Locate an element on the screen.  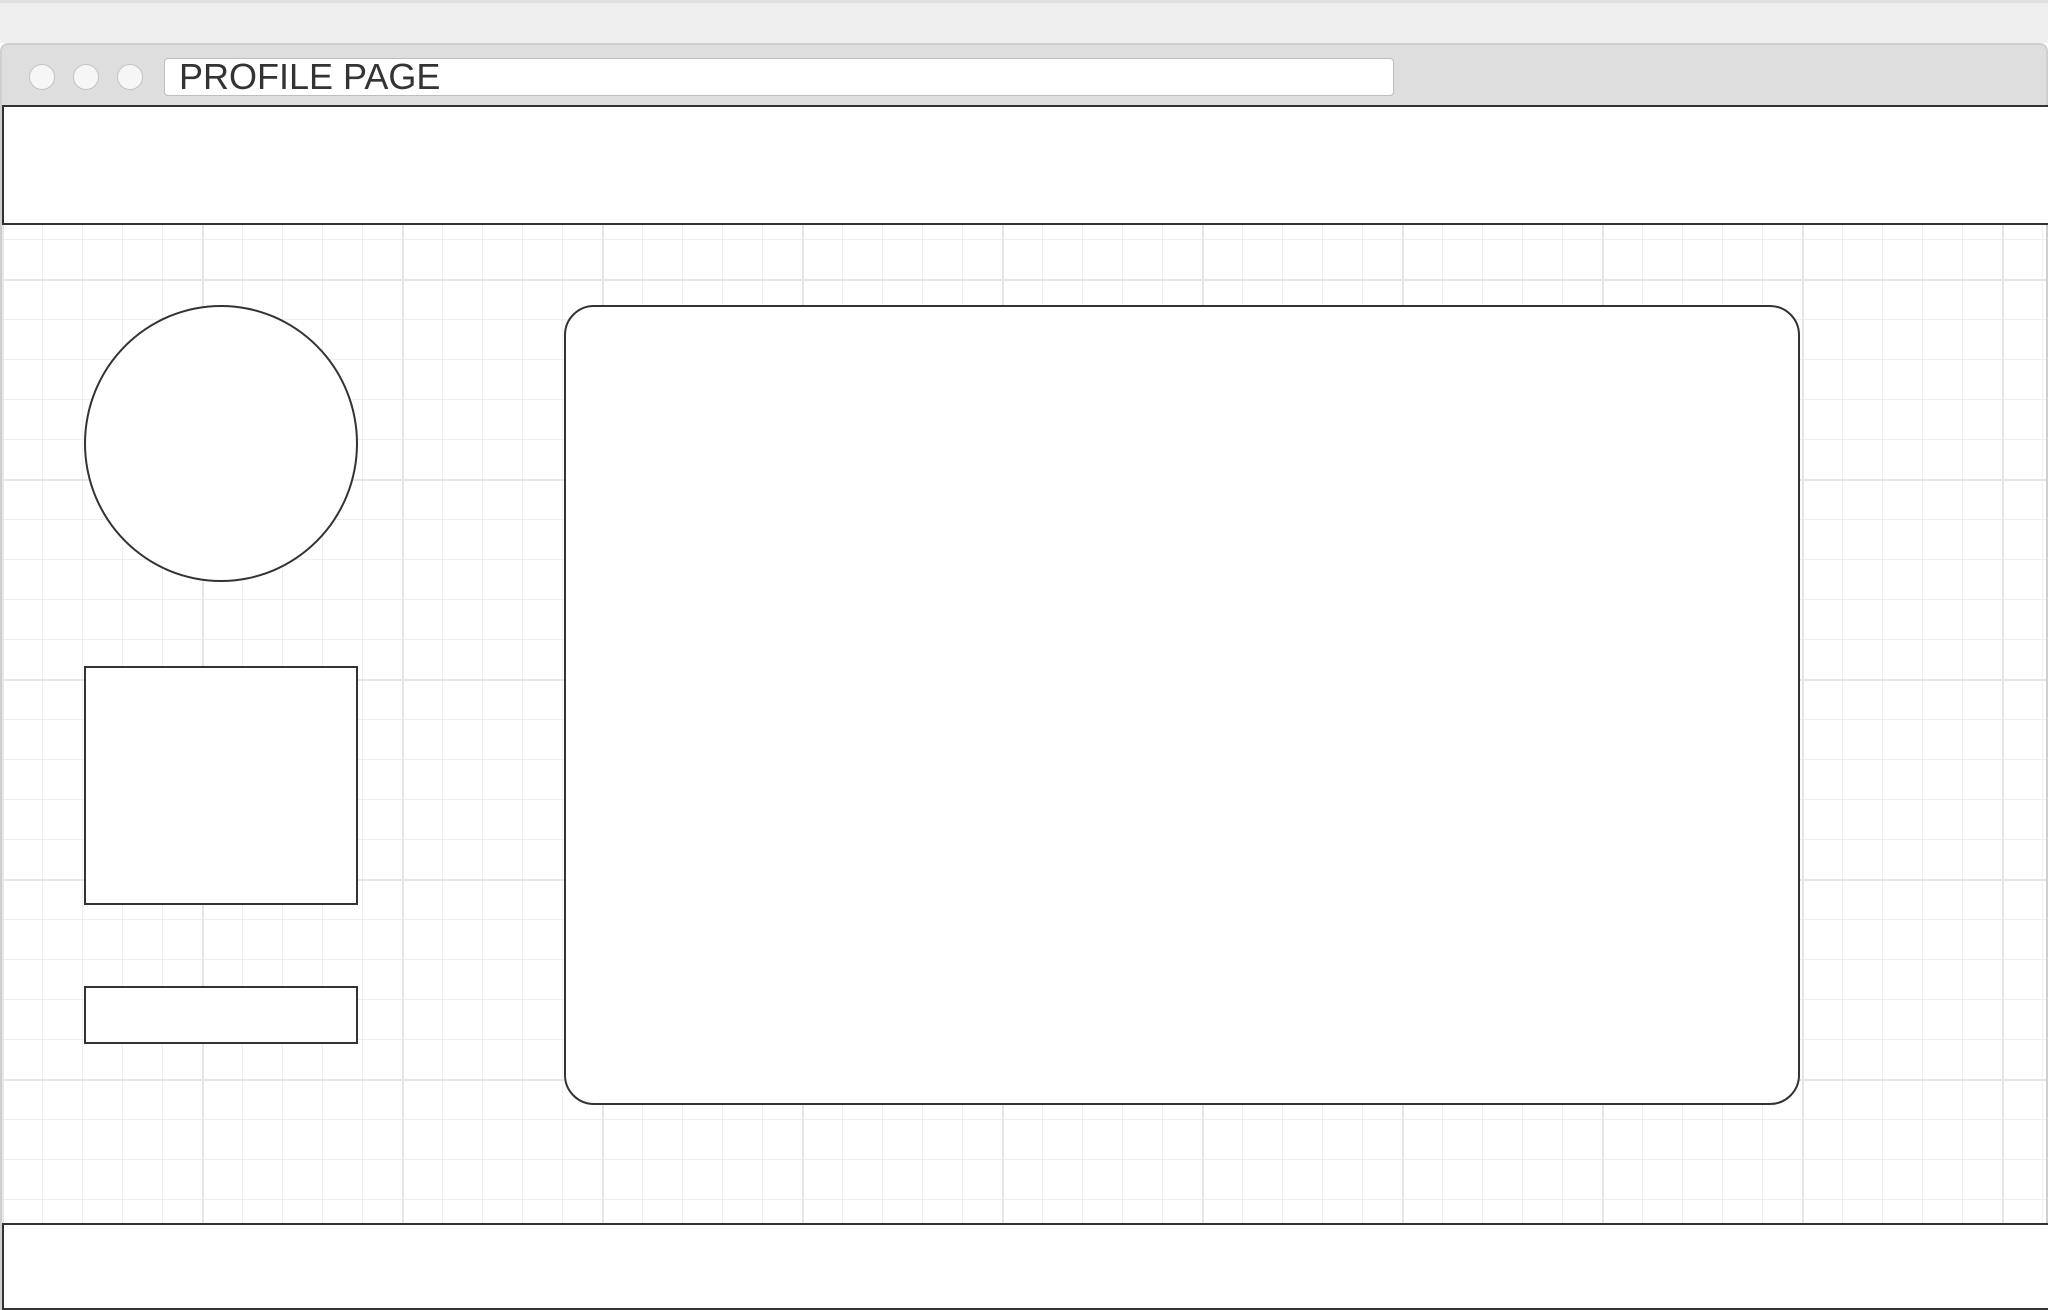
footer-placeholder is located at coordinates (1025, 1266).